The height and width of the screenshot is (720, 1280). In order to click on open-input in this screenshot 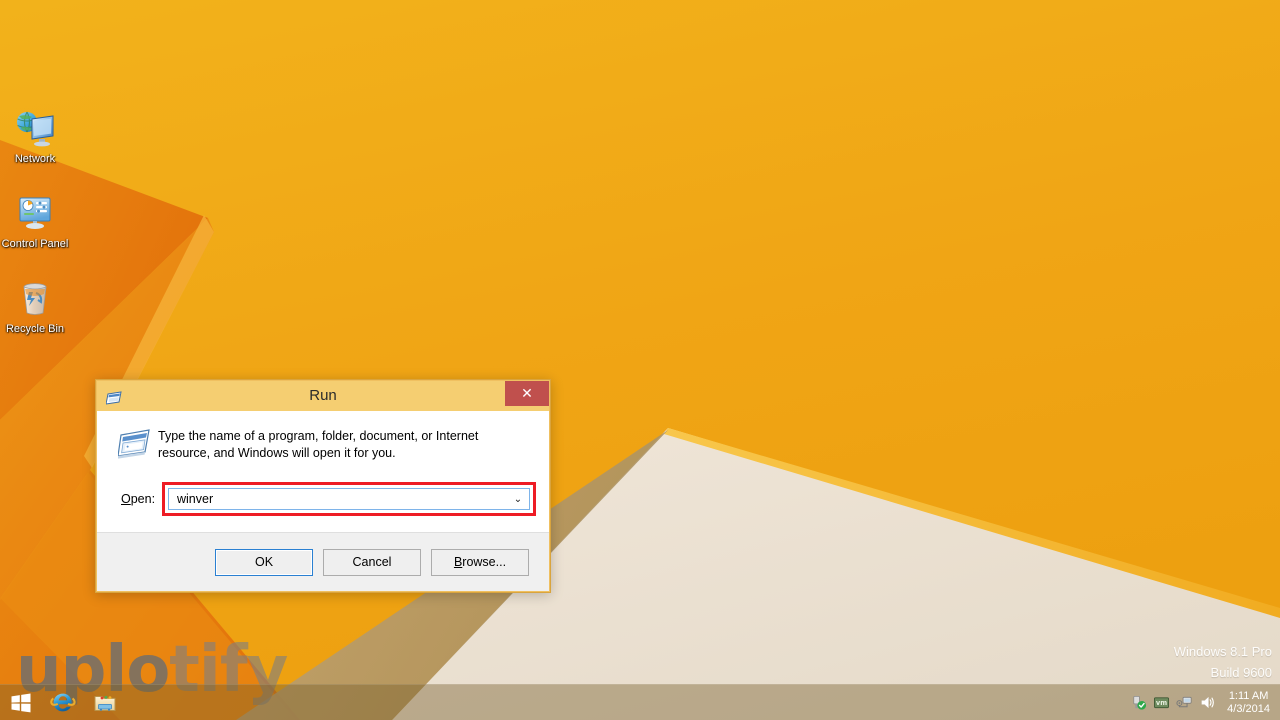, I will do `click(338, 499)`.